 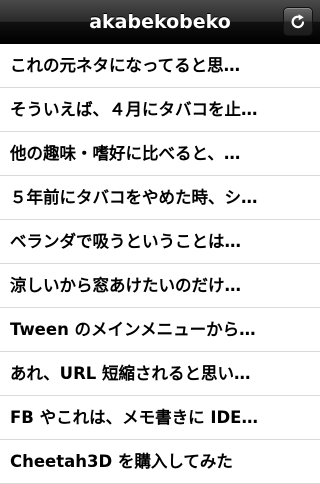 I want to click on nav-title: akabekobeko, so click(x=160, y=22).